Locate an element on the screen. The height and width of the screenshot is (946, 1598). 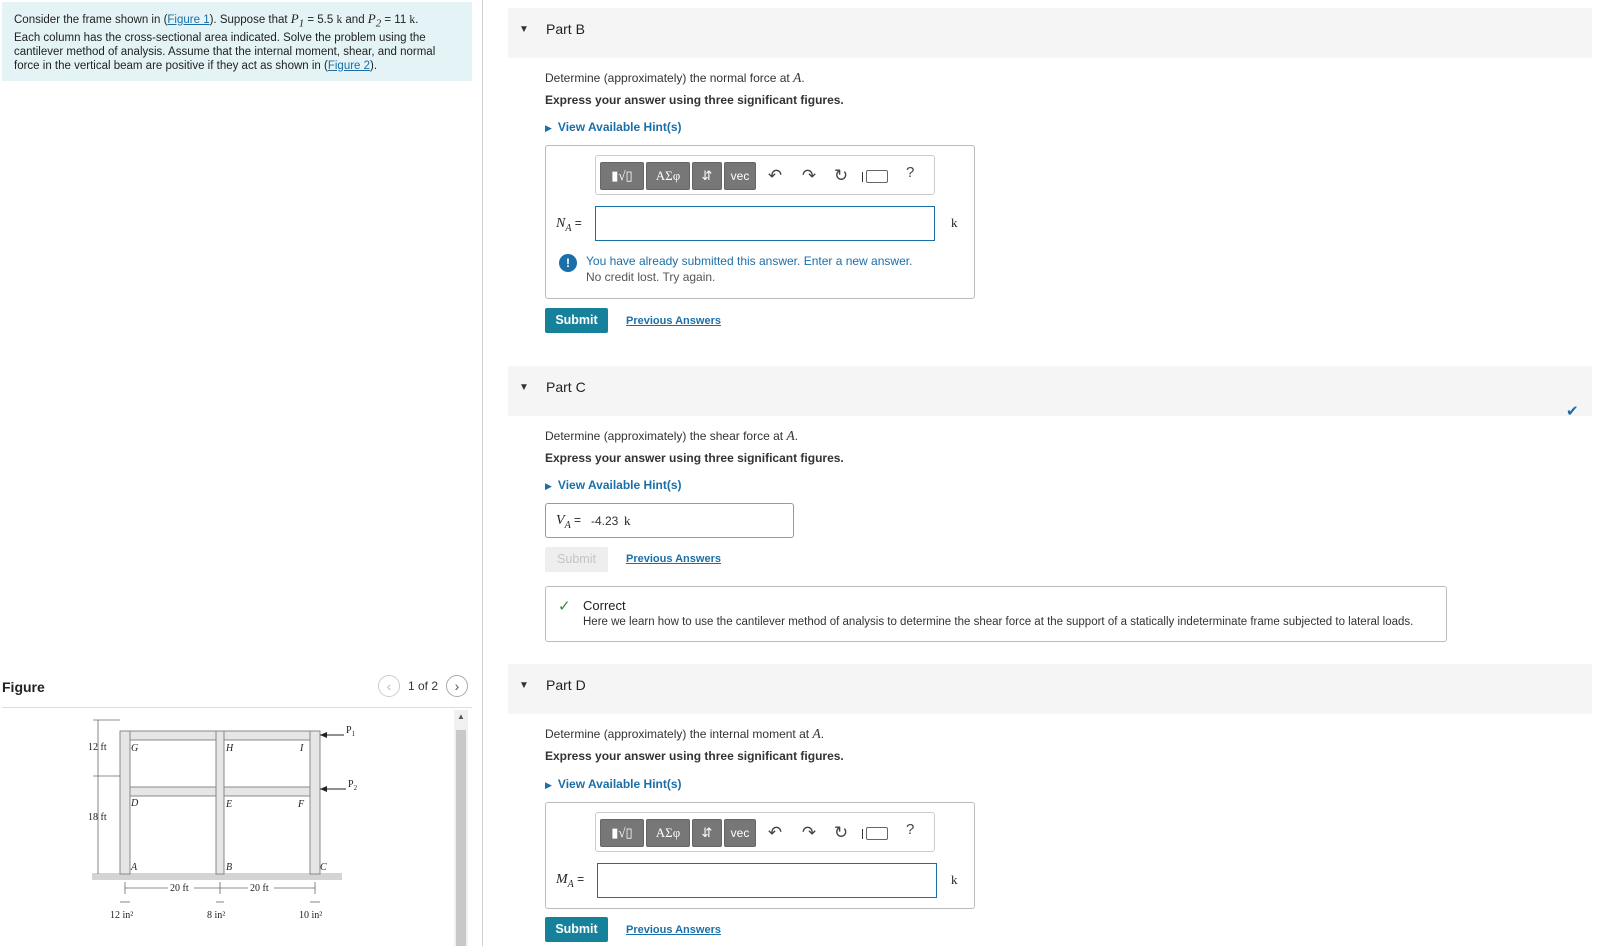
part-d-submit-button: Submit is located at coordinates (576, 929).